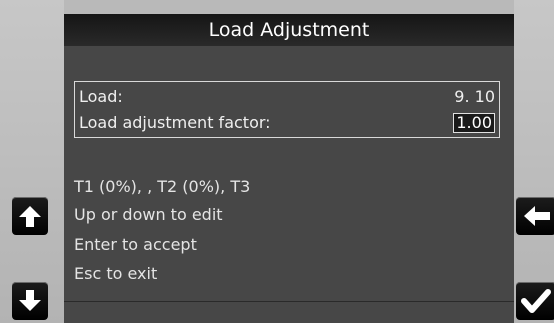  What do you see at coordinates (116, 273) in the screenshot?
I see `instruction-exit: Esc to exit` at bounding box center [116, 273].